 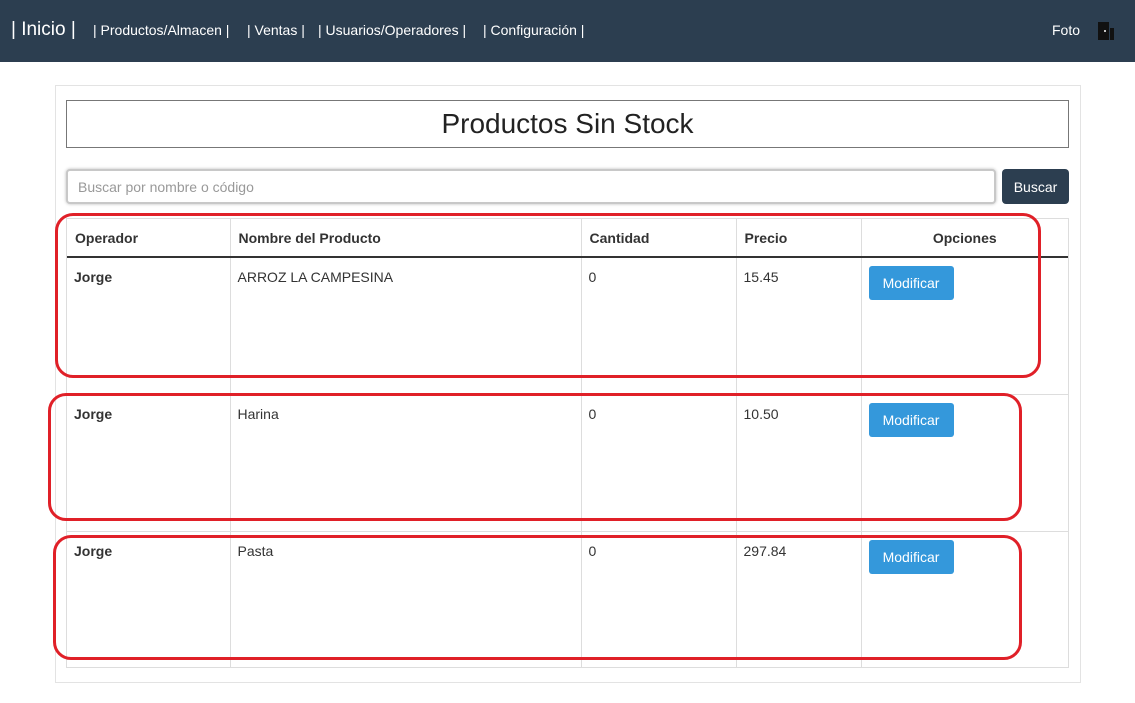 What do you see at coordinates (405, 325) in the screenshot?
I see `cell-nombre: ARROZ LA CAMPESINA` at bounding box center [405, 325].